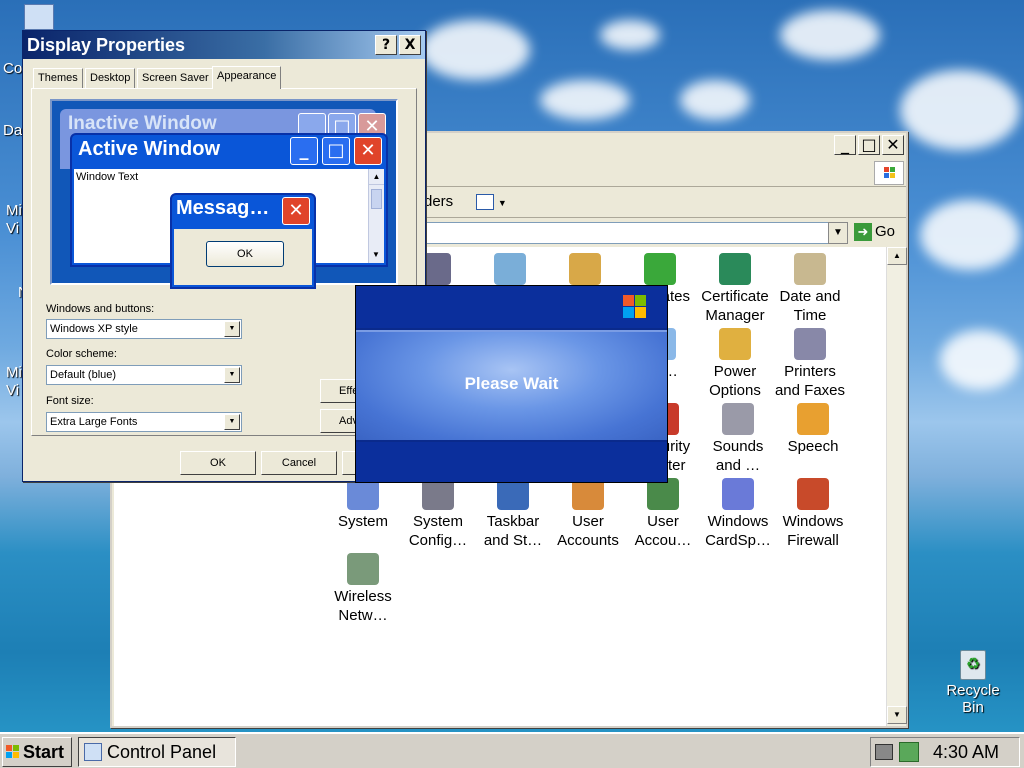 Image resolution: width=1024 pixels, height=768 pixels. I want to click on scroll-up-arrow: ▲, so click(897, 256).